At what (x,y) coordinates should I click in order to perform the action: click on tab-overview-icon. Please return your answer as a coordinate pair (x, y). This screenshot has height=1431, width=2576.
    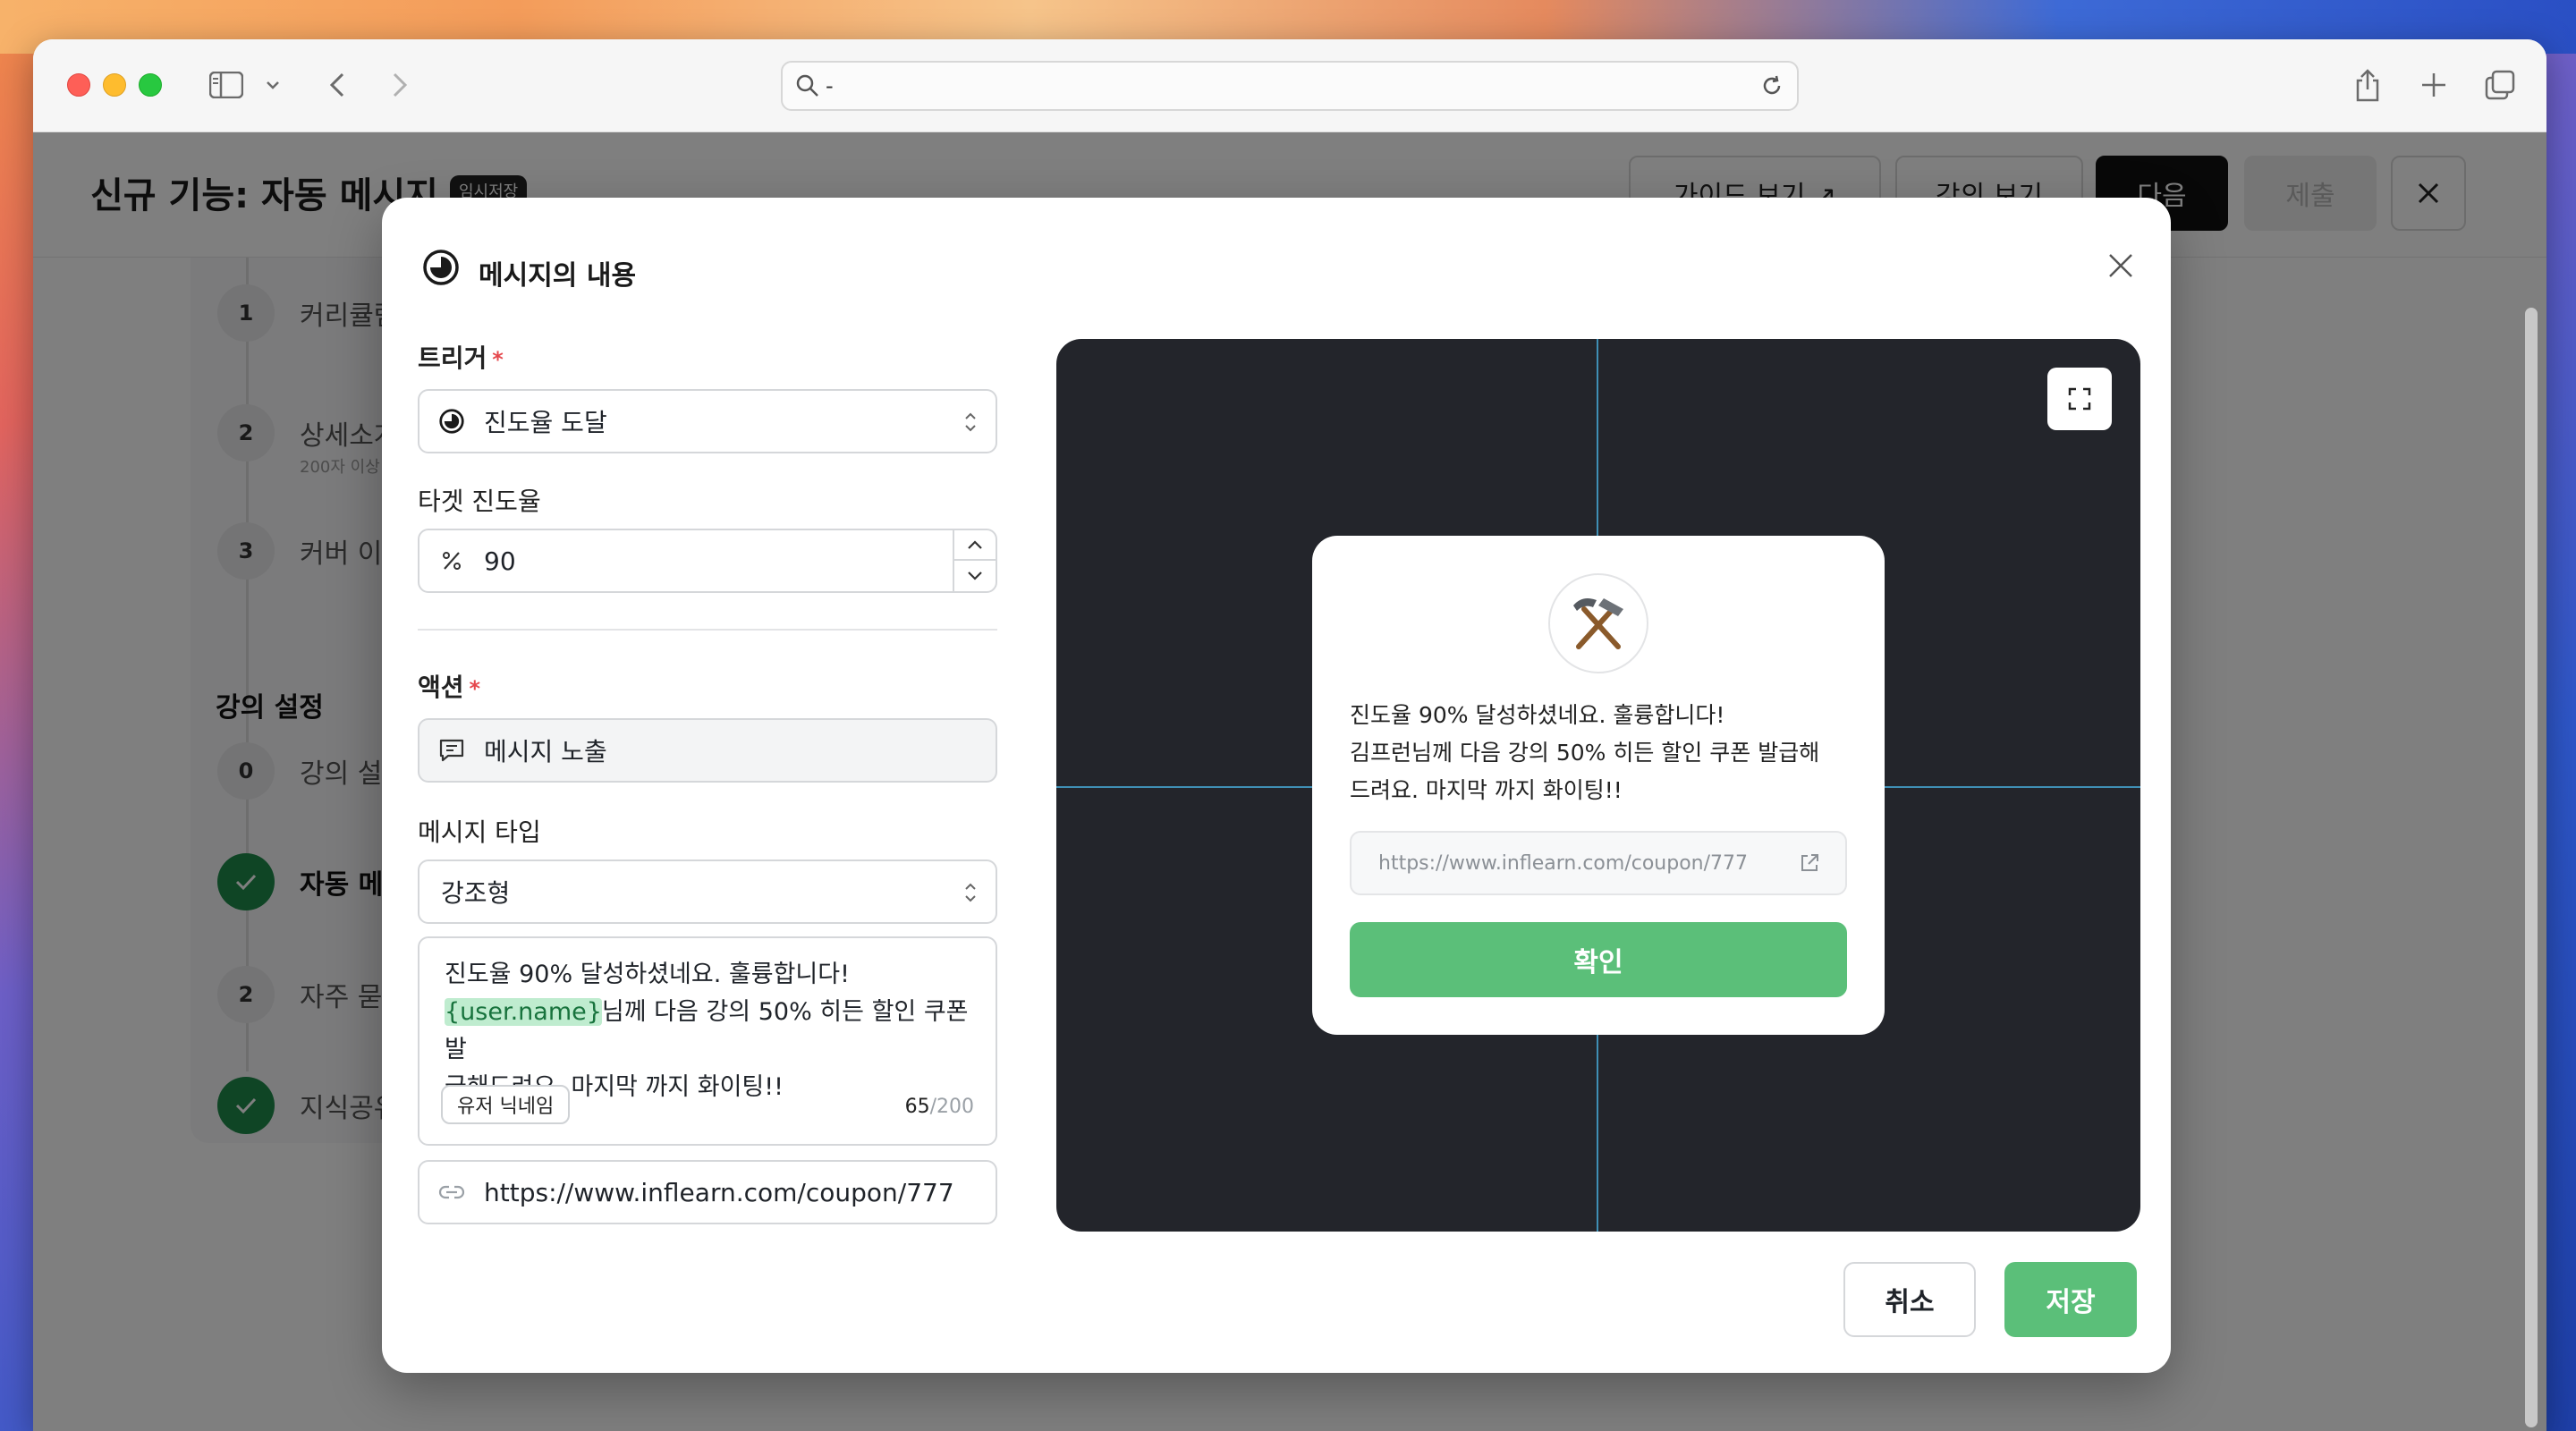
    Looking at the image, I should click on (2500, 85).